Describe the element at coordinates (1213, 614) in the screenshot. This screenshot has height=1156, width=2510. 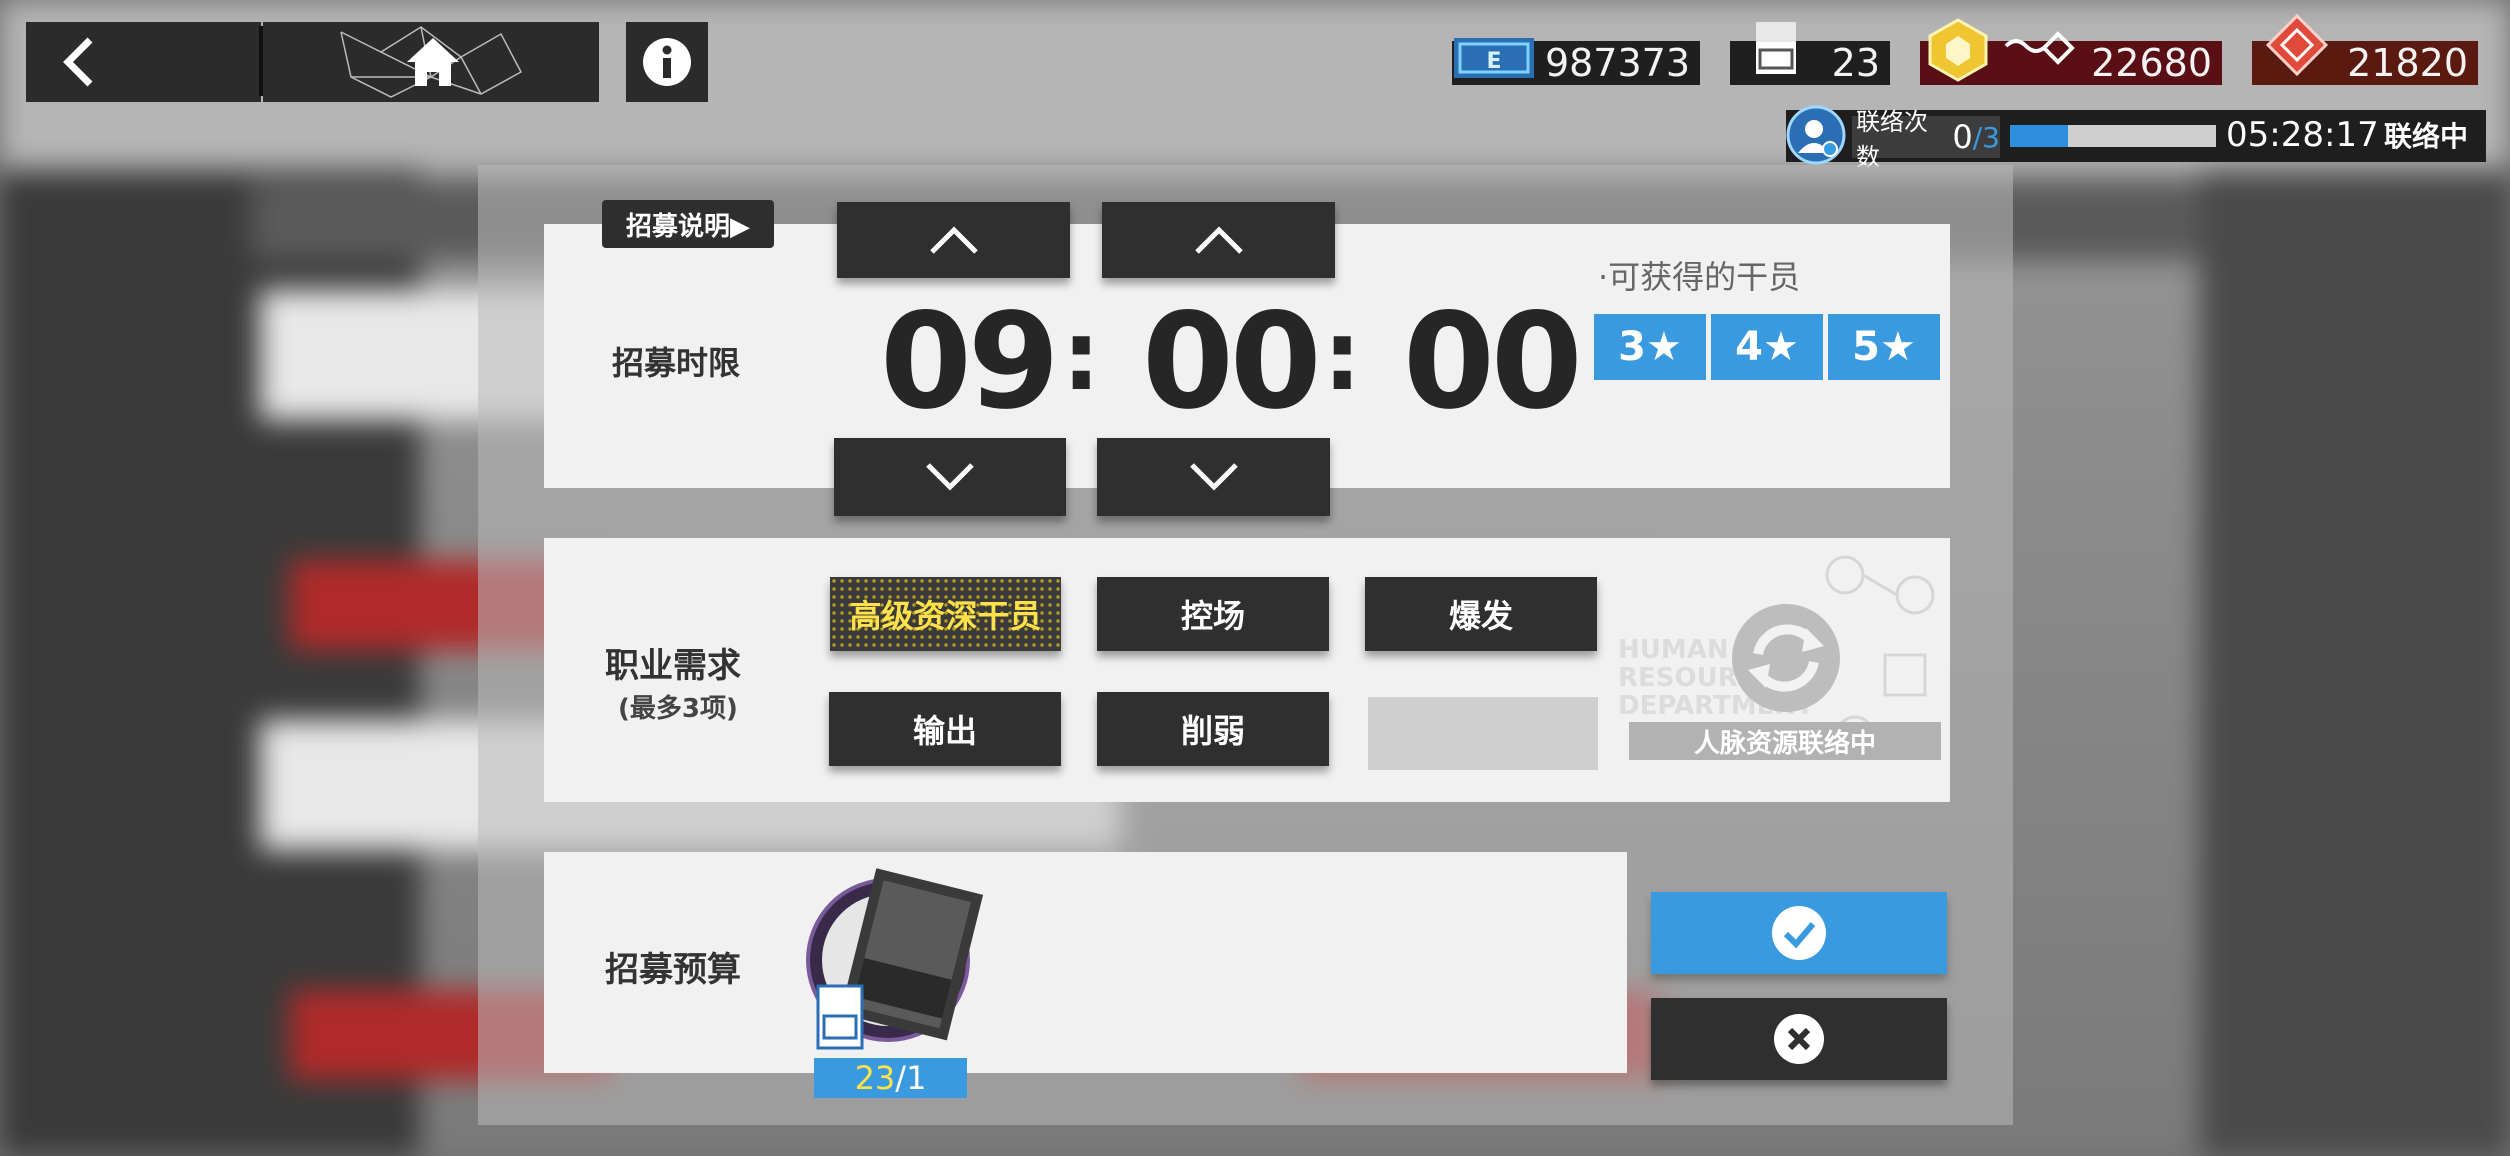
I see `tag-crowd-control: 控场` at that location.